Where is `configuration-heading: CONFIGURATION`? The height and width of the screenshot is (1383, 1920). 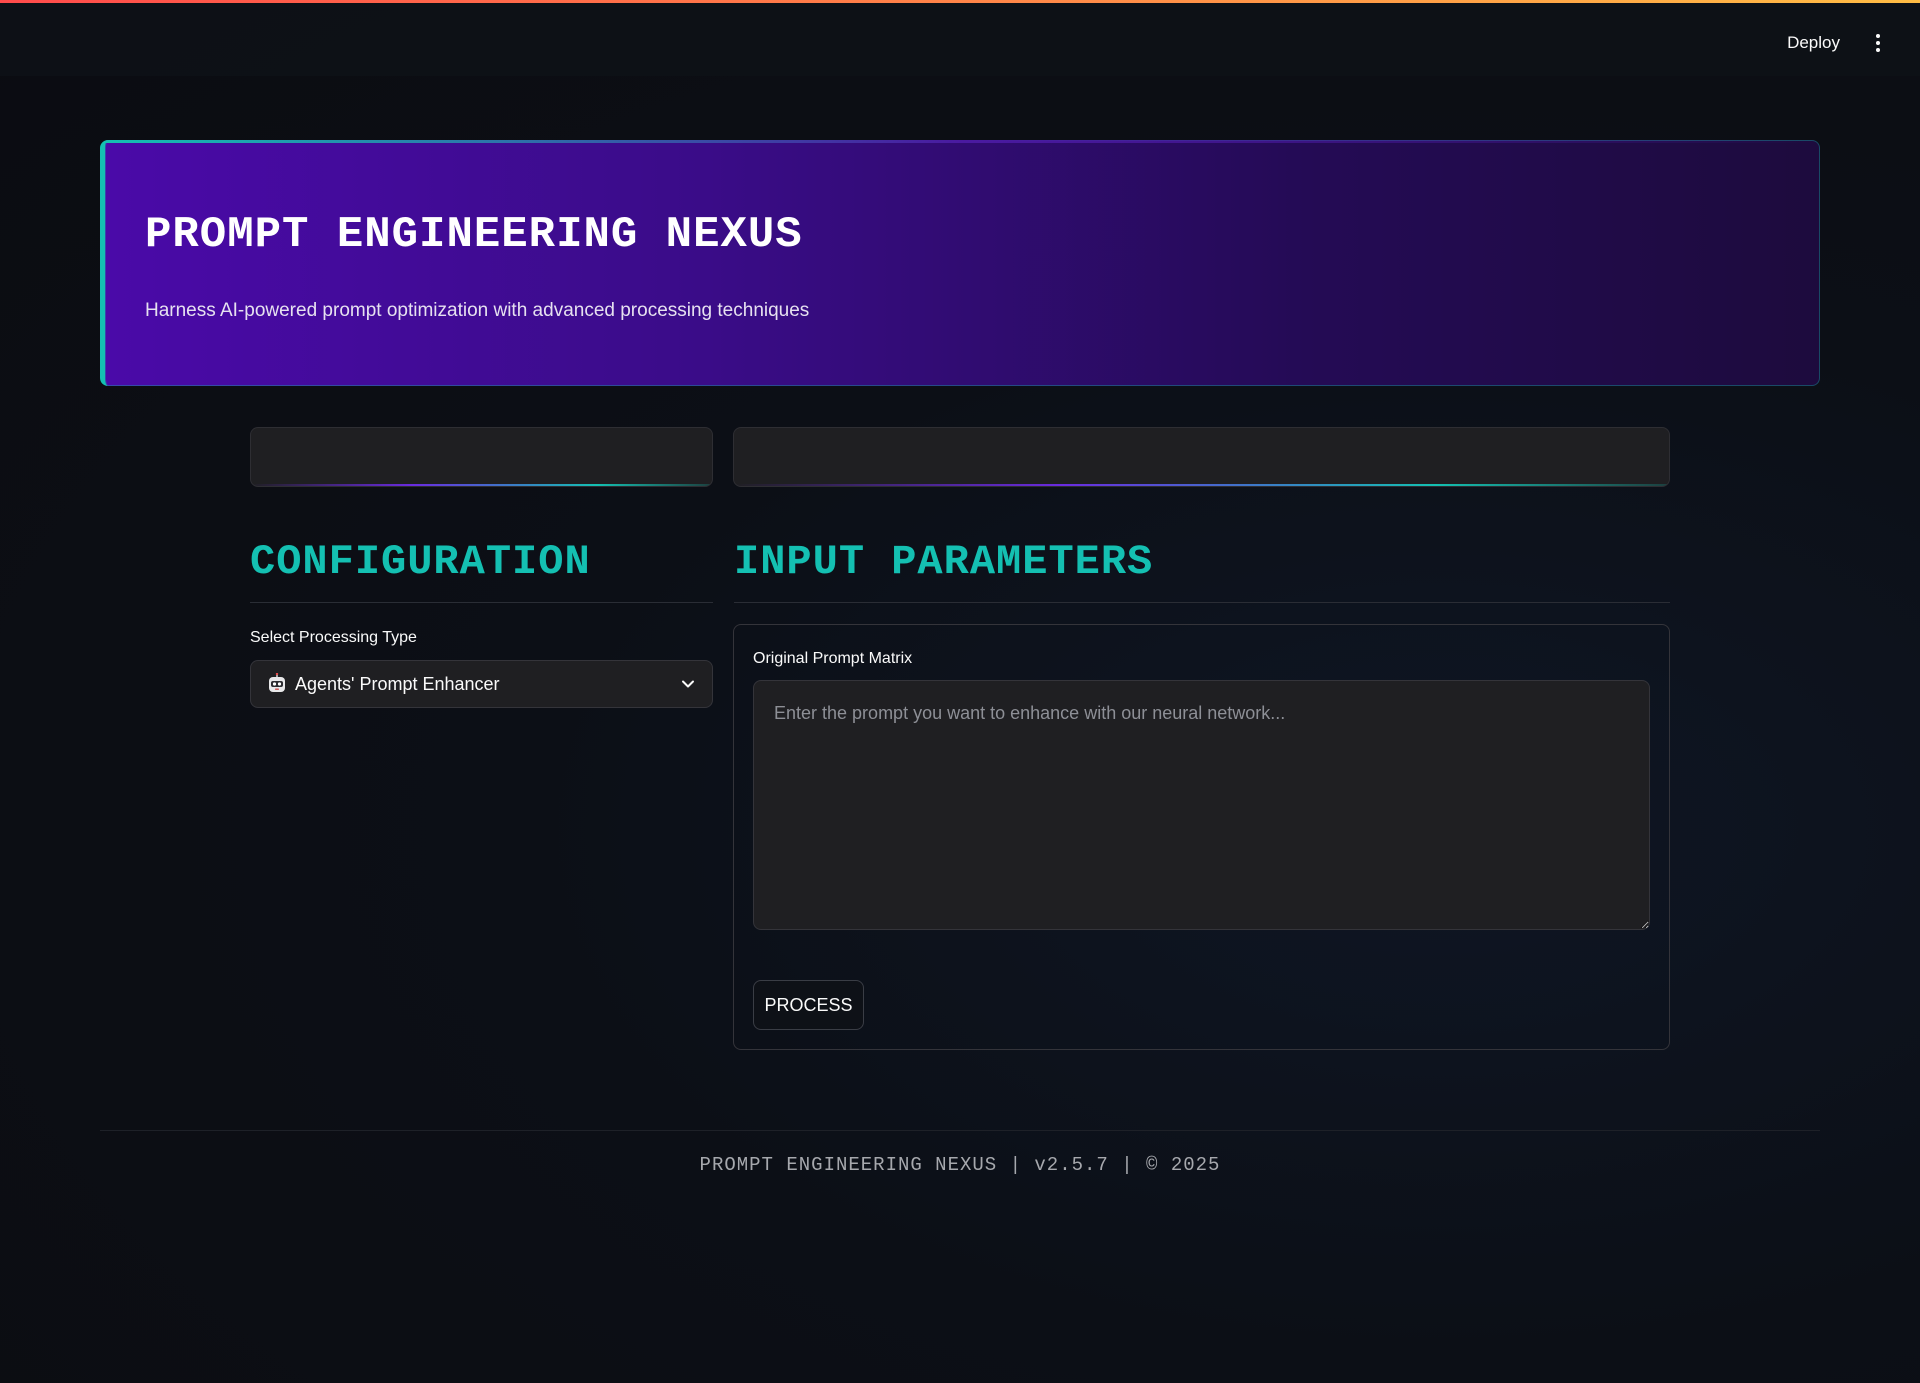 configuration-heading: CONFIGURATION is located at coordinates (420, 562).